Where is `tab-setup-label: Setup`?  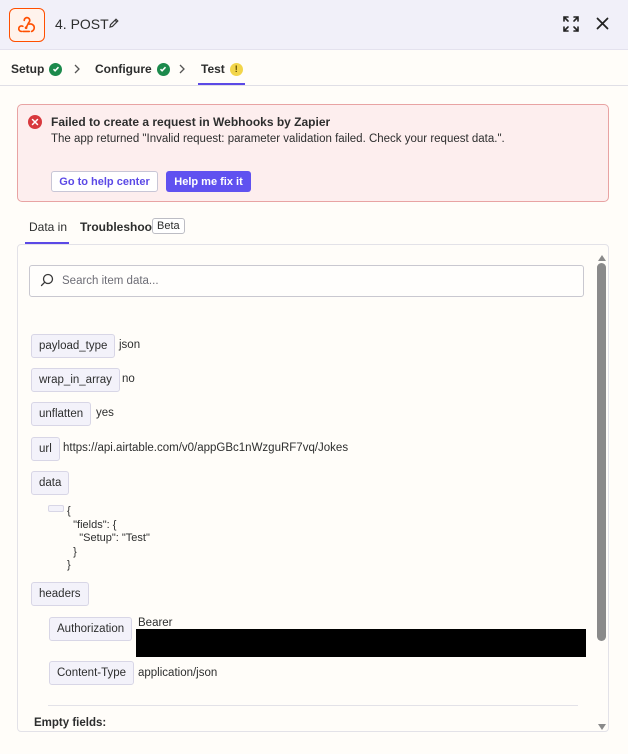
tab-setup-label: Setup is located at coordinates (28, 69).